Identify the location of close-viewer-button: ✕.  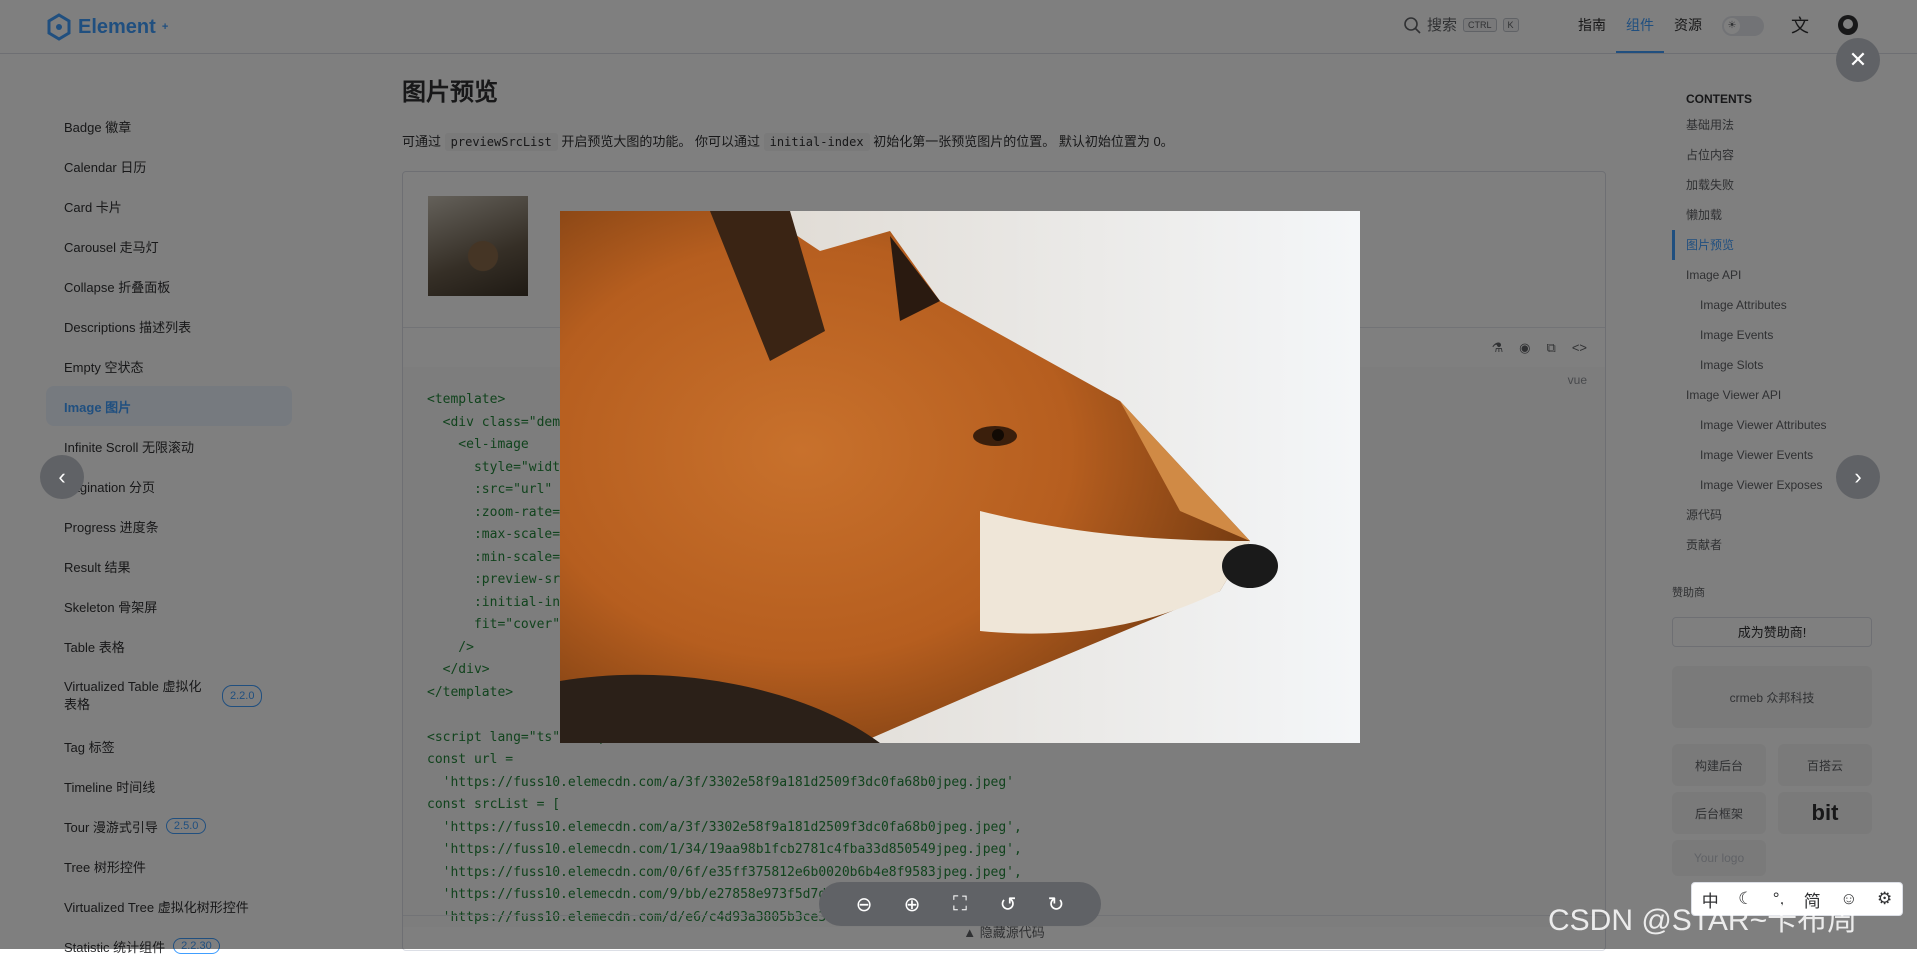
(1858, 60).